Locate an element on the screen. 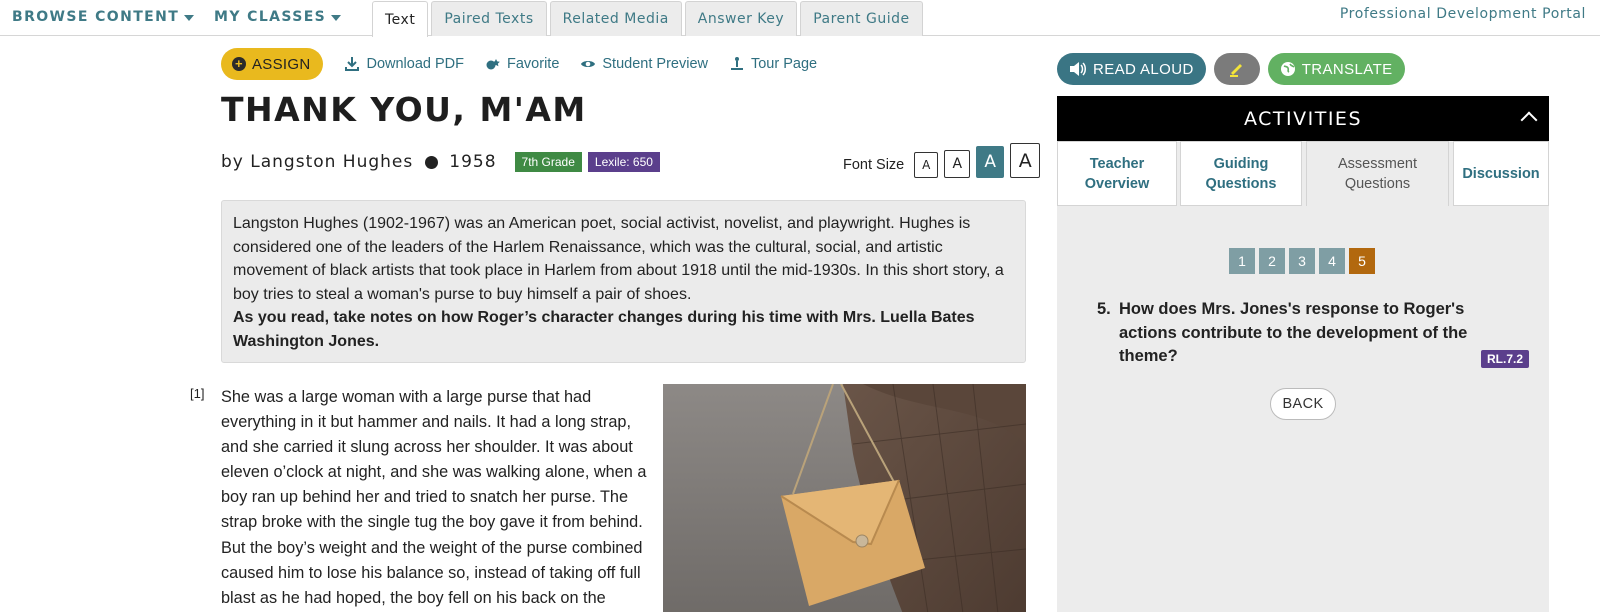 This screenshot has height=612, width=1600. font-size-xlarge-button: A is located at coordinates (1025, 160).